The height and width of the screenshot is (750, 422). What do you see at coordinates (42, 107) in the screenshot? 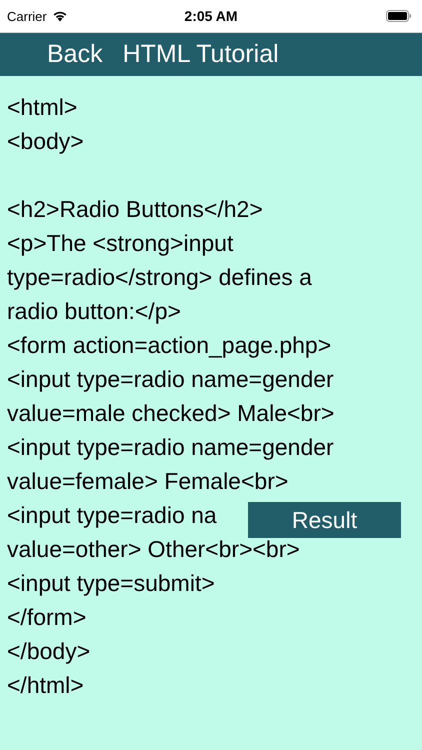
I see `code-line: <html>` at bounding box center [42, 107].